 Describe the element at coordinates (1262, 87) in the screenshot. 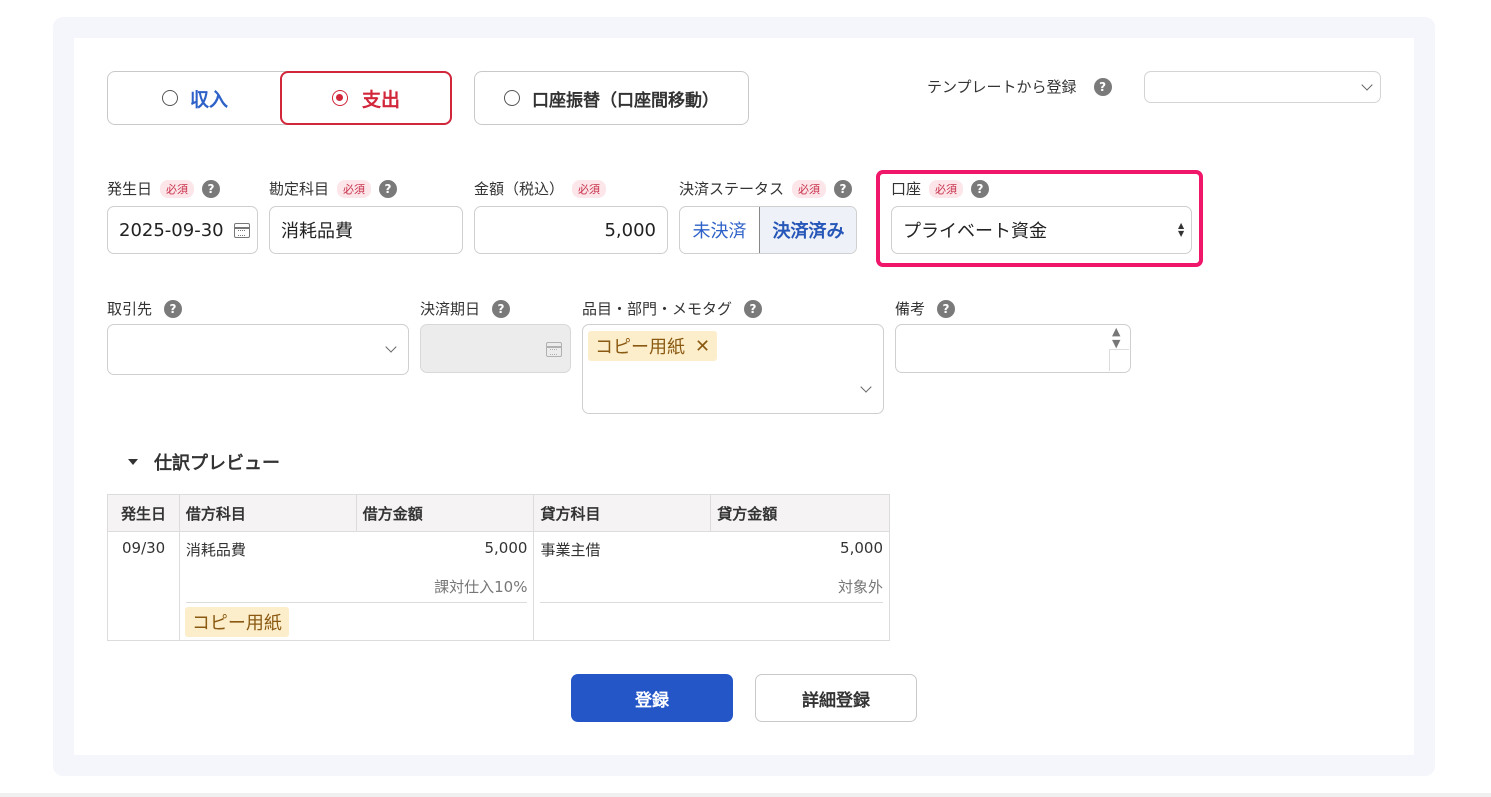

I see `template-select` at that location.